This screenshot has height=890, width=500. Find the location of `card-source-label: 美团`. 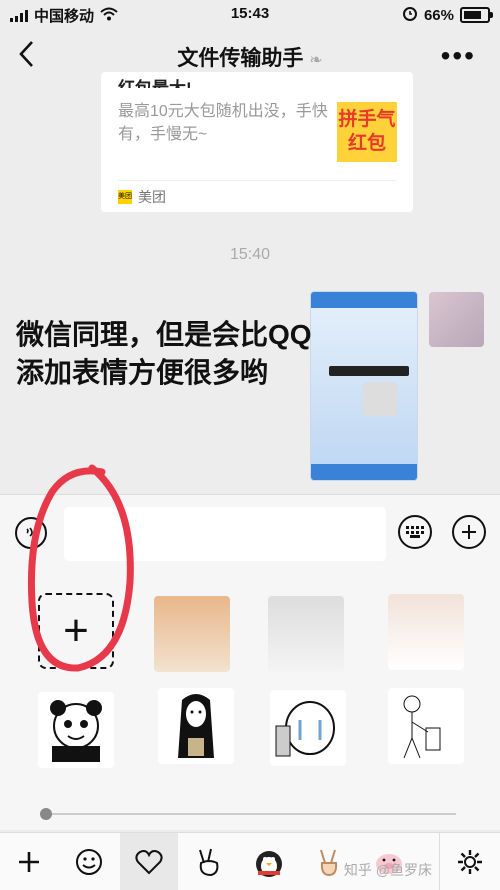

card-source-label: 美团 is located at coordinates (152, 197).